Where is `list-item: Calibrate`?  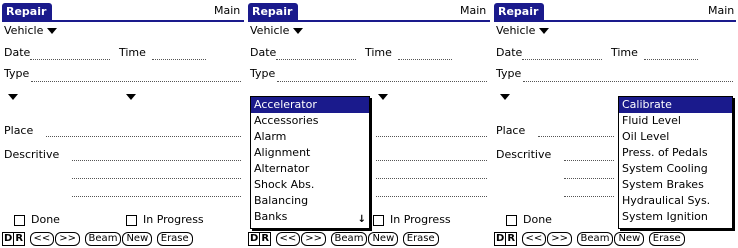
list-item: Calibrate is located at coordinates (675, 105).